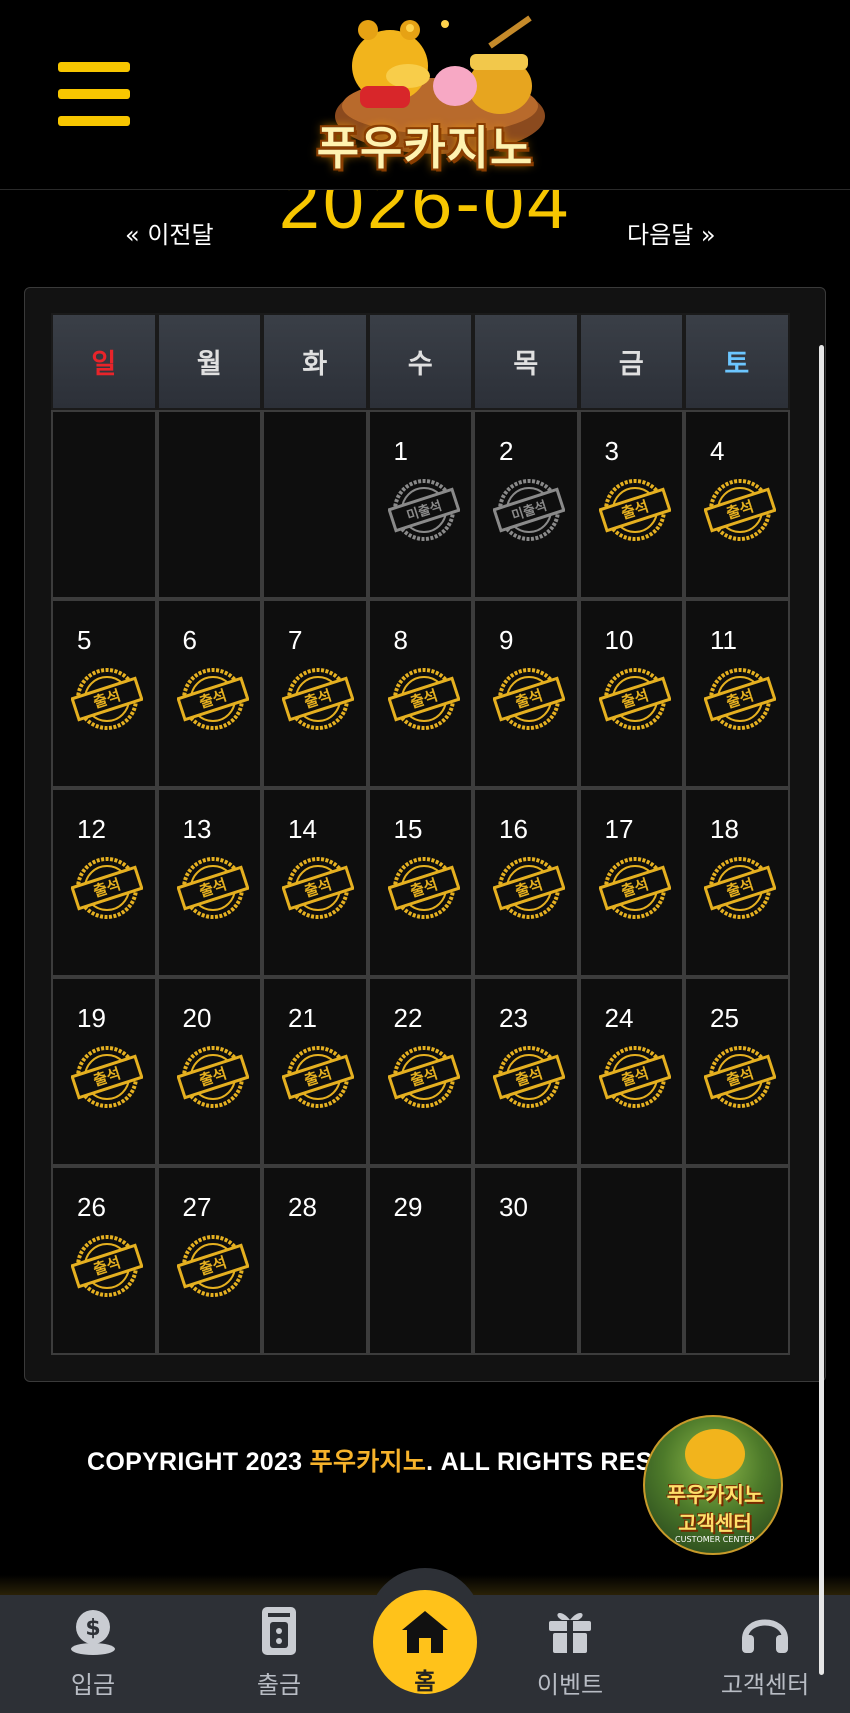  I want to click on calendar-day-cell: 3 출석, so click(631, 504).